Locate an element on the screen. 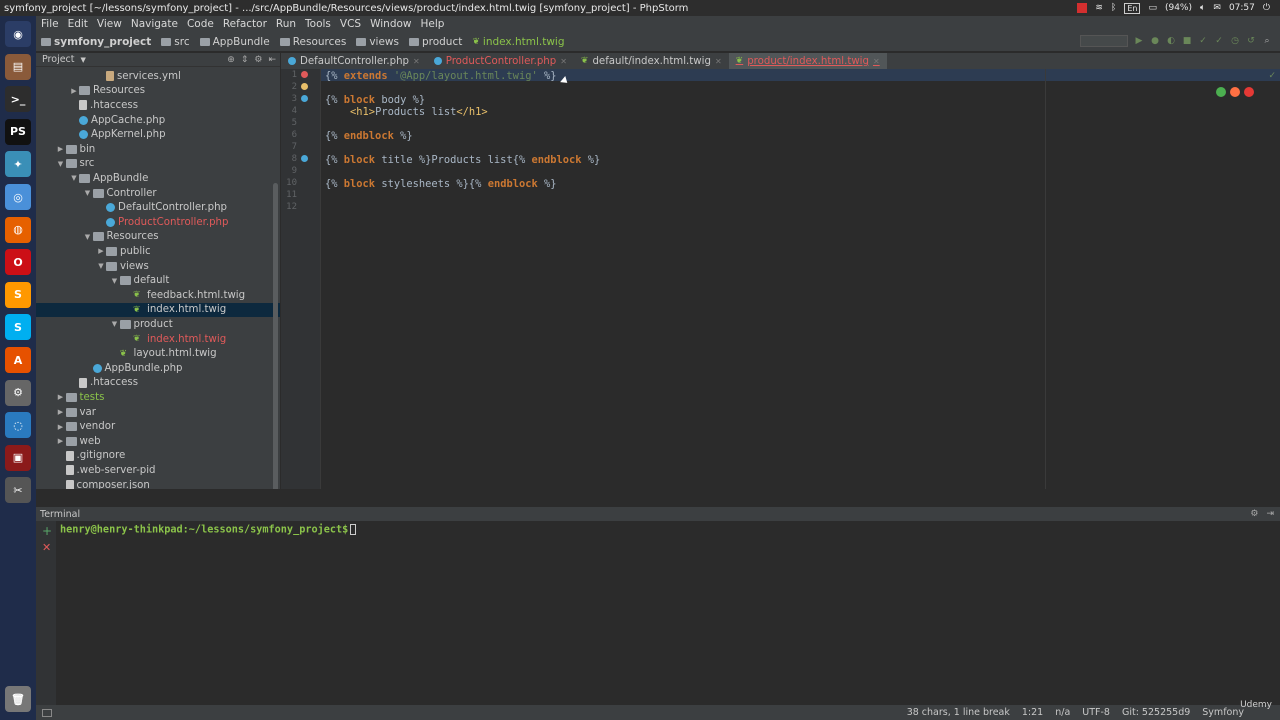 This screenshot has width=1280, height=720. editor-gutter: 1 2 3 4 5 6 7 8 9 10 11 12 is located at coordinates (301, 279).